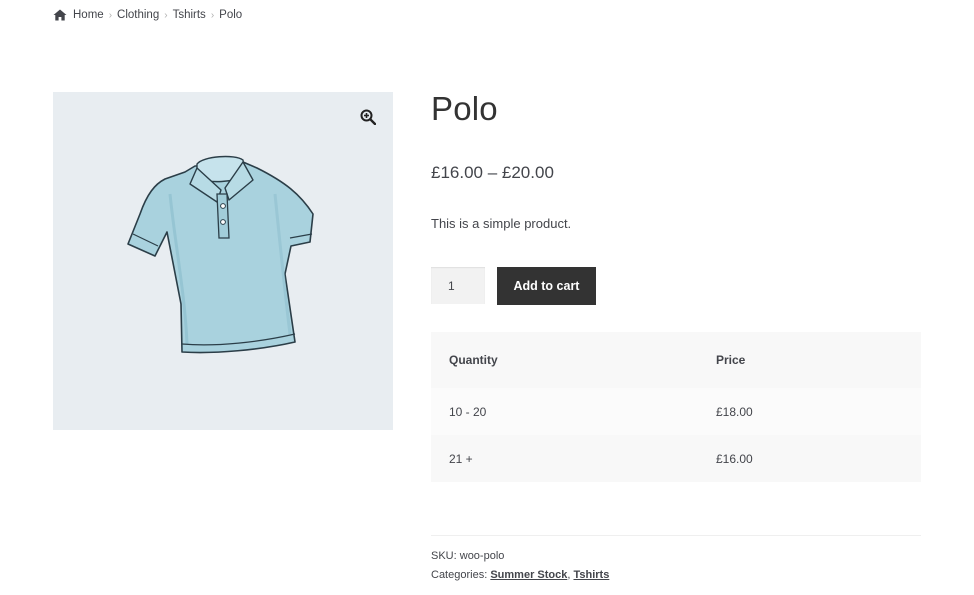  I want to click on table-row: 10 - 20 £18.00, so click(676, 411).